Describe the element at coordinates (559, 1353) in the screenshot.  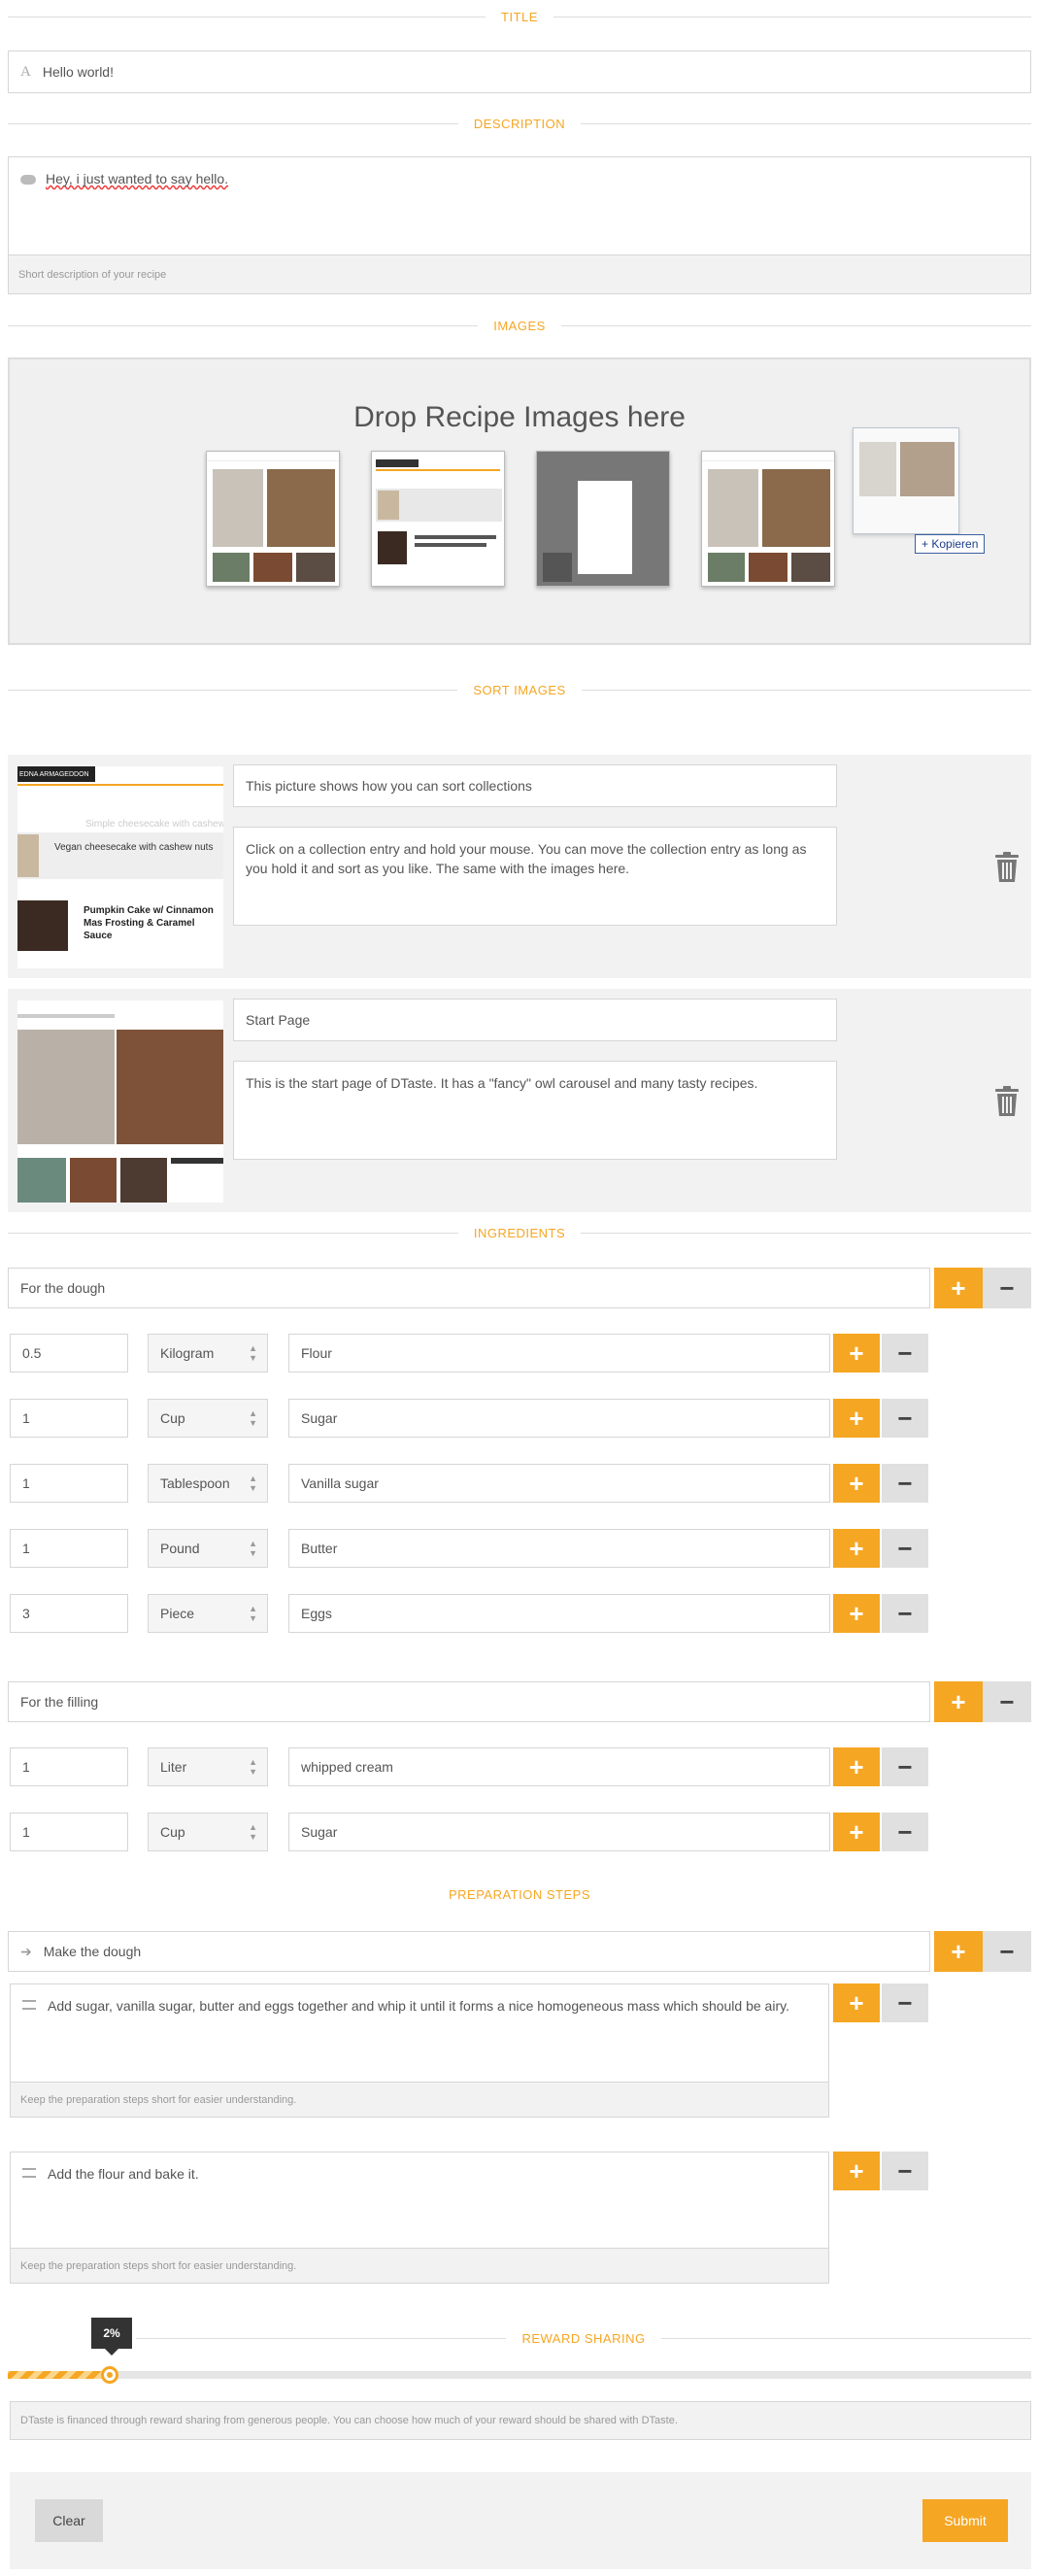
I see `ingredient-name-input: Flour` at that location.